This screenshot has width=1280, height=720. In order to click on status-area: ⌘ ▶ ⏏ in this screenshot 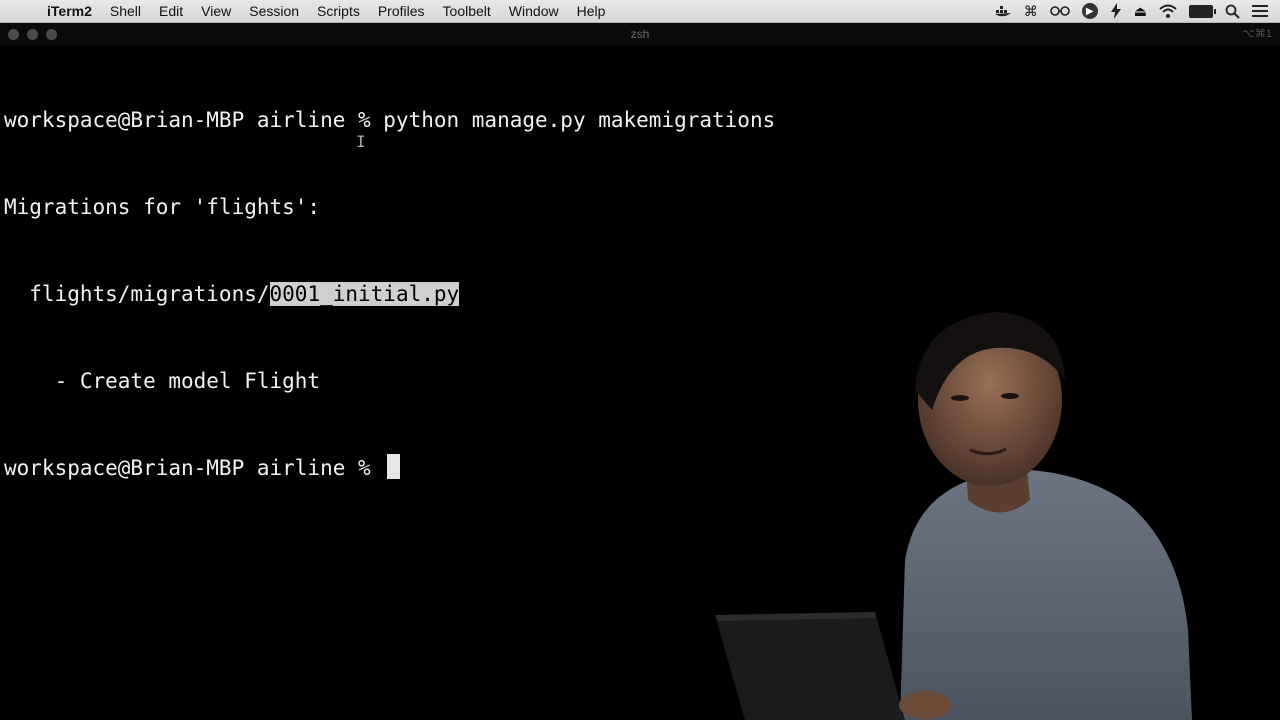, I will do `click(1134, 11)`.